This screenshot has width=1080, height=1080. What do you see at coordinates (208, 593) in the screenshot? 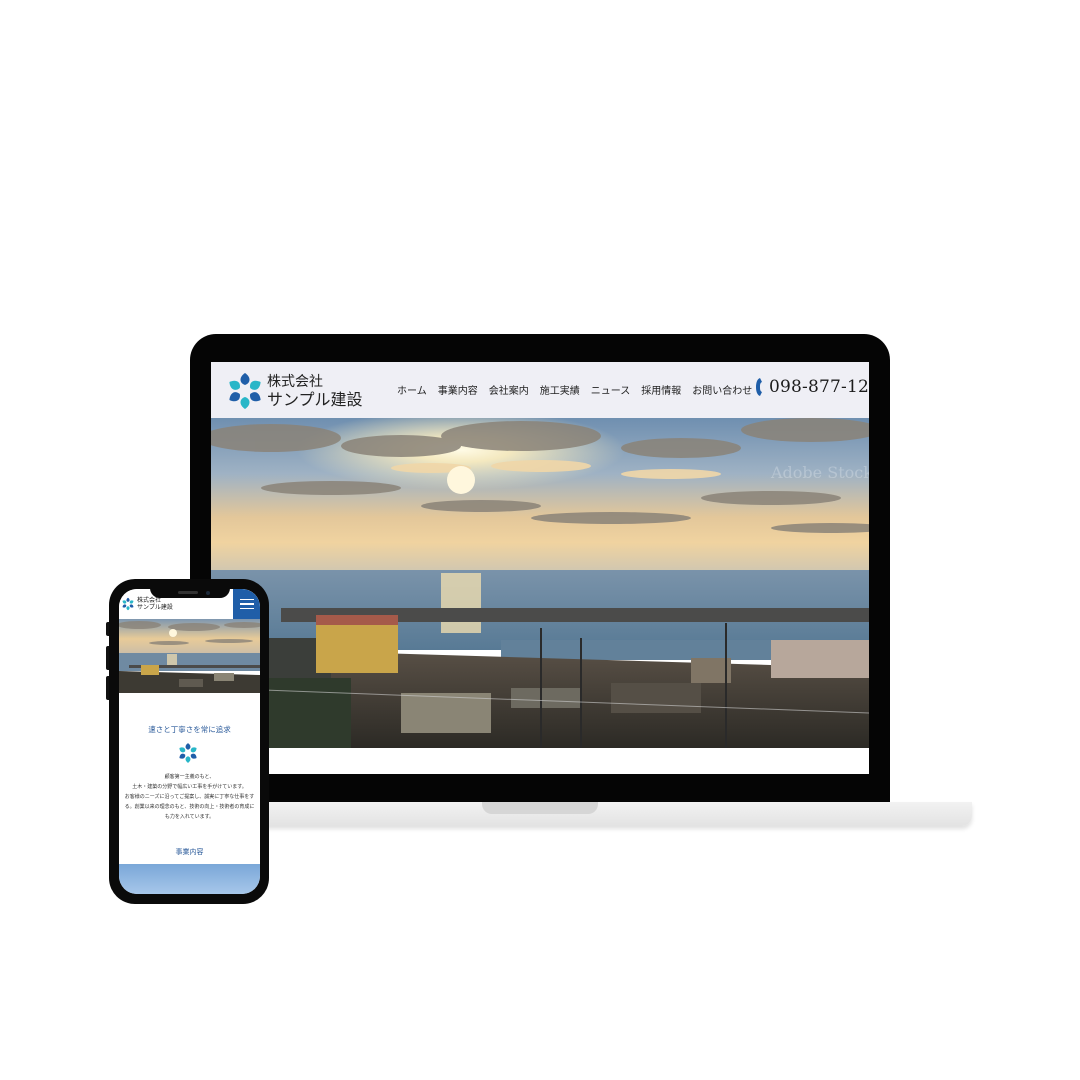
I see `phone-camera` at bounding box center [208, 593].